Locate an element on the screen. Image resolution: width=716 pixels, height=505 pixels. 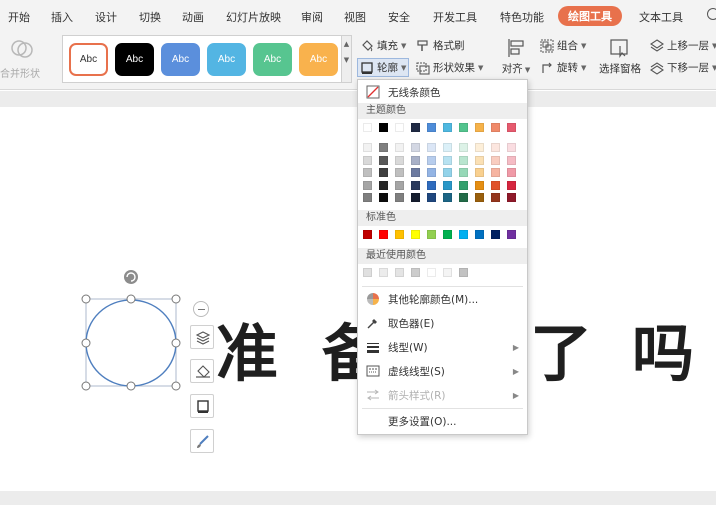
menu-slideshow: 幻灯片放映 is located at coordinates (253, 17).